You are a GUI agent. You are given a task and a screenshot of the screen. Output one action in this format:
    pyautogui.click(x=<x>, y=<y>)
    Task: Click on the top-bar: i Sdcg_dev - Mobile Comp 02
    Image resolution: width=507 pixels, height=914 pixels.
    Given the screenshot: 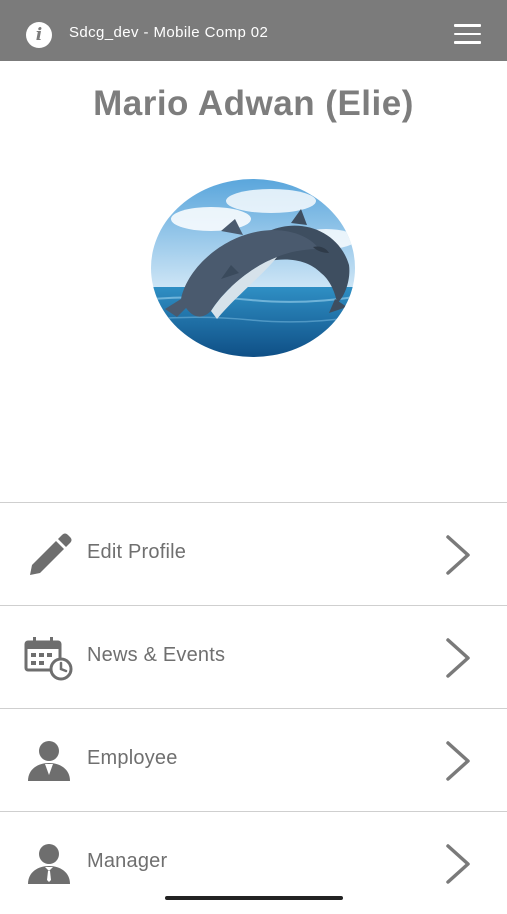 What is the action you would take?
    pyautogui.click(x=253, y=30)
    